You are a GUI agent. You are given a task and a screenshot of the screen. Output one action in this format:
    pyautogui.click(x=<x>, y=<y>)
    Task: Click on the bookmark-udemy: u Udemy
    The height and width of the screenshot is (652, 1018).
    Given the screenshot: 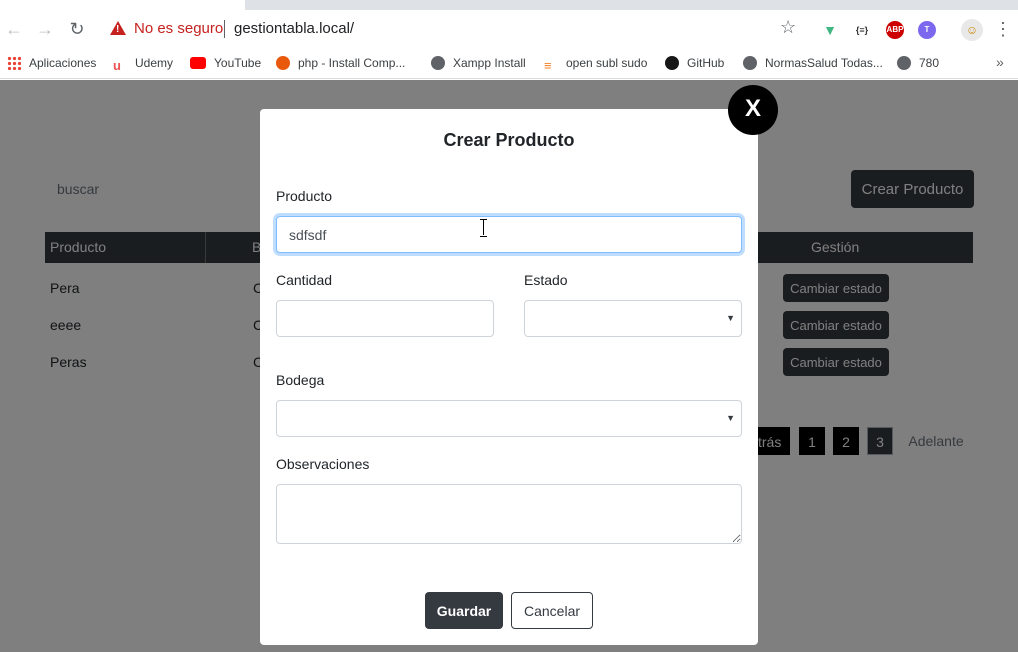 What is the action you would take?
    pyautogui.click(x=143, y=63)
    